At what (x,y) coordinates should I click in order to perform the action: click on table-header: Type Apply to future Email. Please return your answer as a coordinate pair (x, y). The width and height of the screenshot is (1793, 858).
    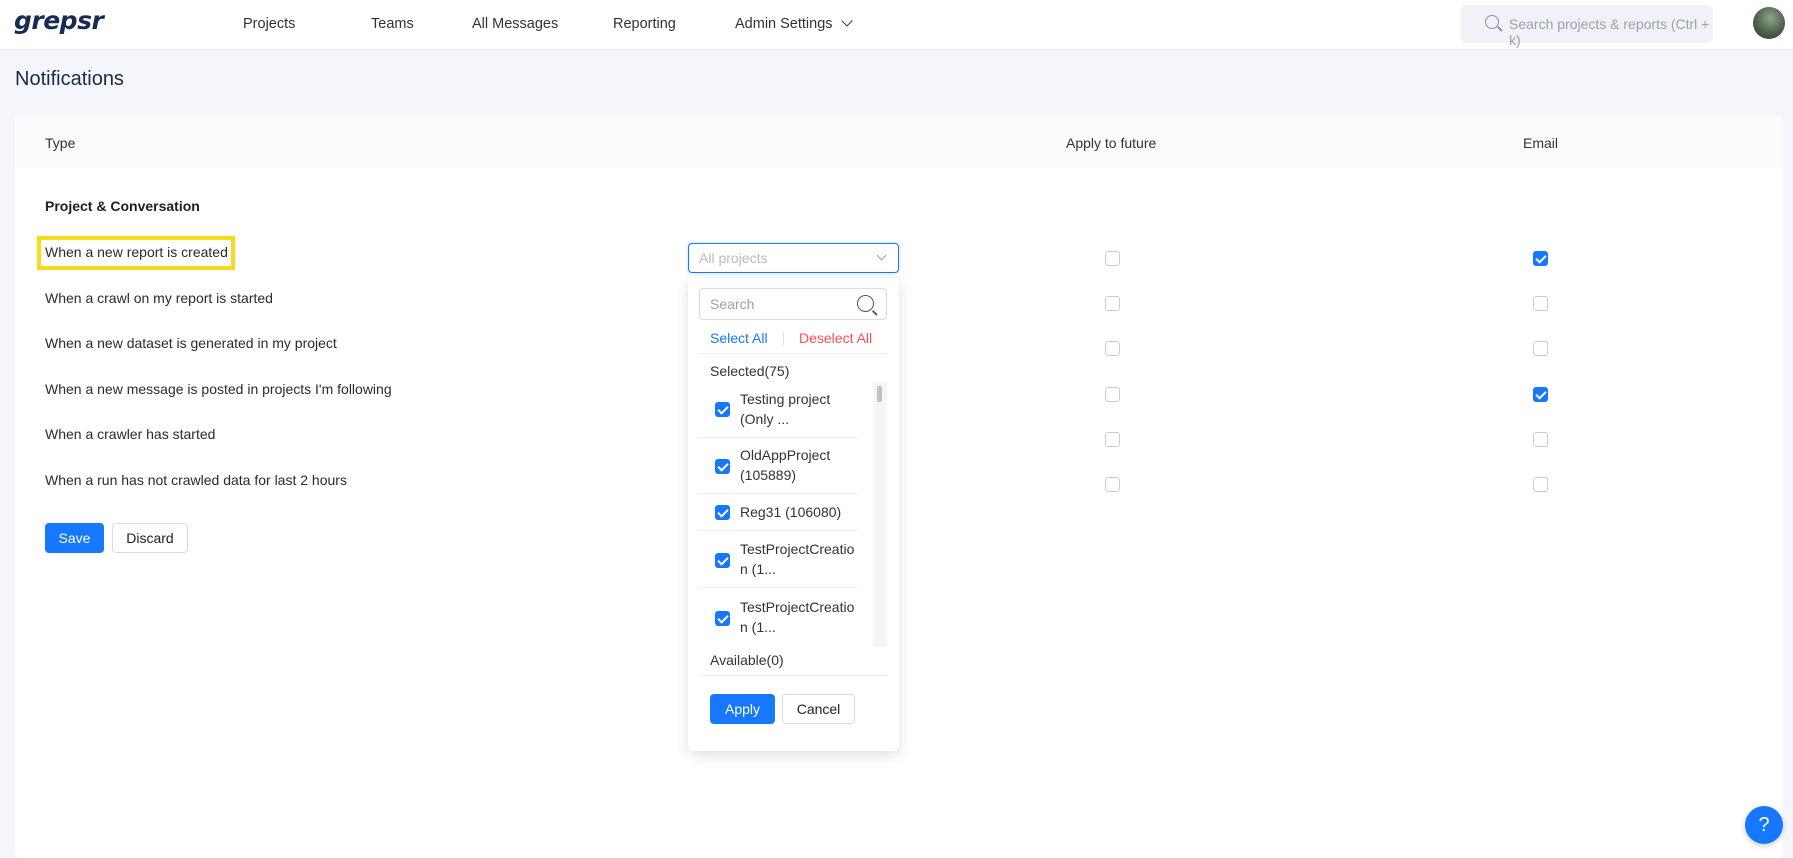
    Looking at the image, I should click on (899, 142).